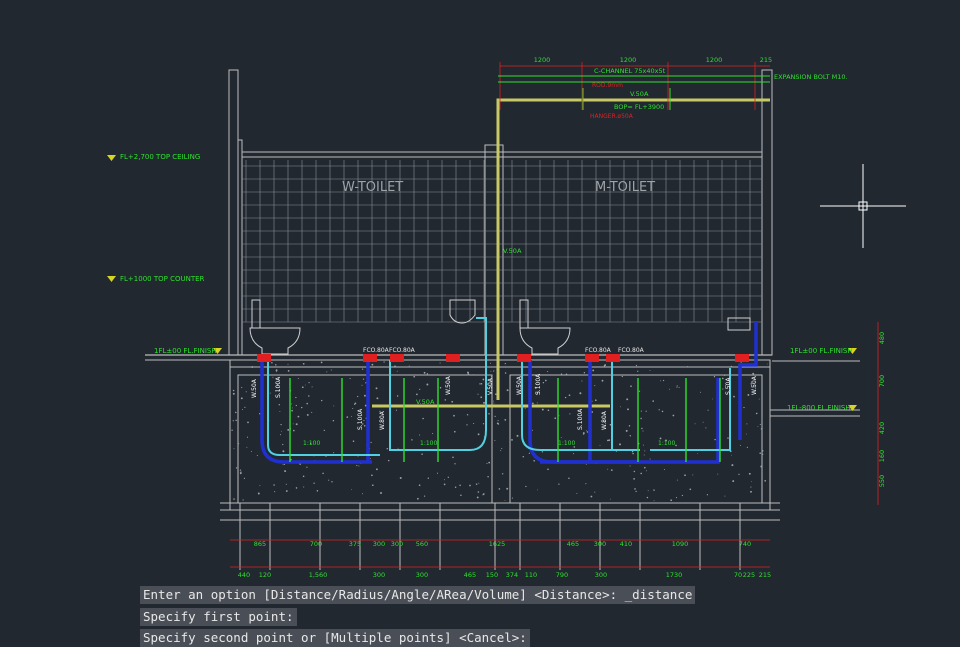  I want to click on annotation-fco-4: FCO.80A, so click(631, 350).